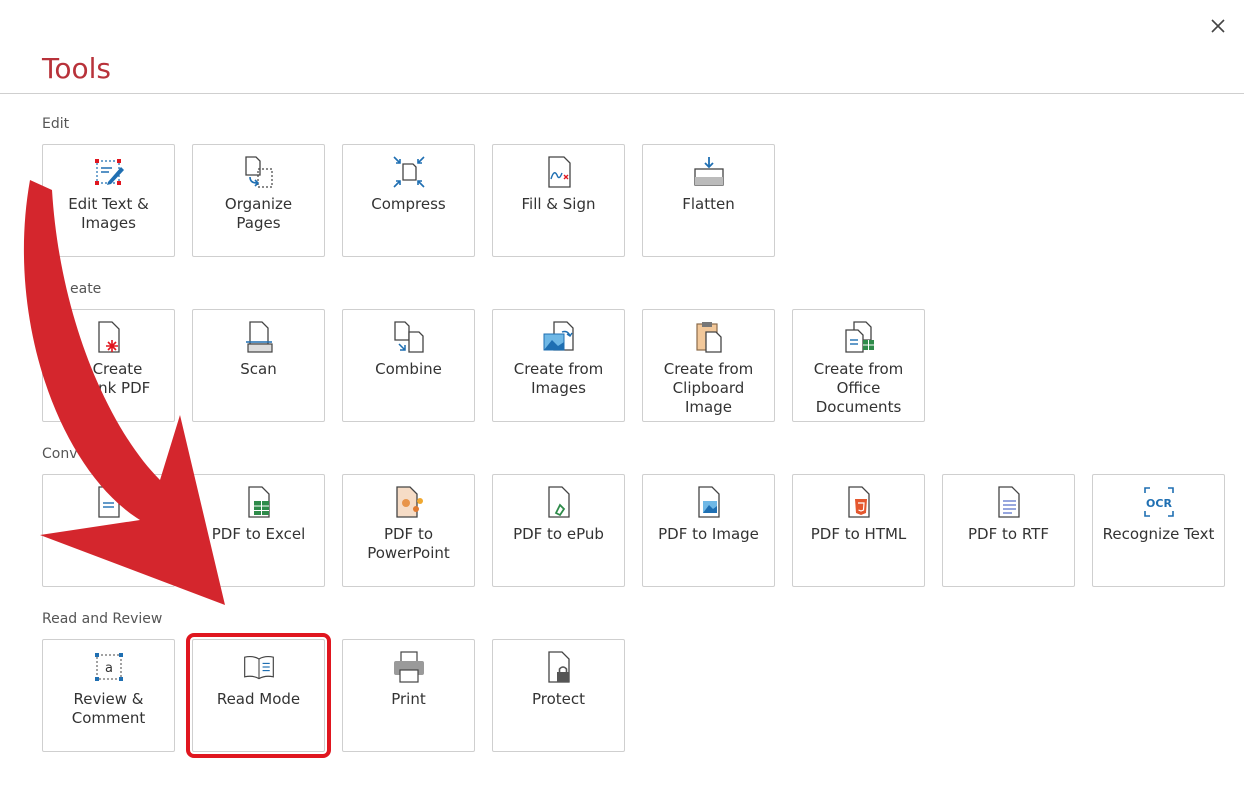 The height and width of the screenshot is (800, 1244). Describe the element at coordinates (258, 213) in the screenshot. I see `tool-label: Organize Pages` at that location.